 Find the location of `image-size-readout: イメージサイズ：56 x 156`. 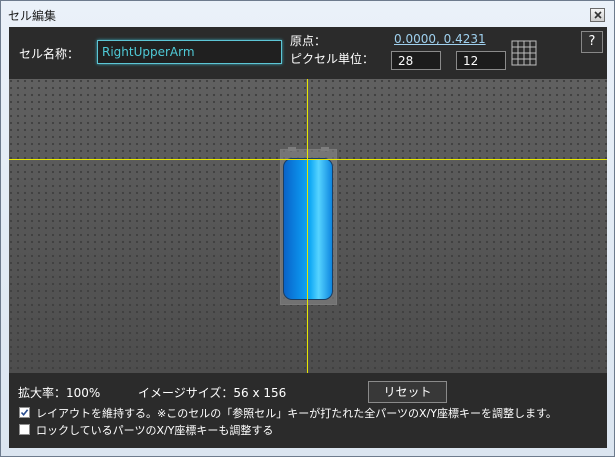

image-size-readout: イメージサイズ：56 x 156 is located at coordinates (212, 393).